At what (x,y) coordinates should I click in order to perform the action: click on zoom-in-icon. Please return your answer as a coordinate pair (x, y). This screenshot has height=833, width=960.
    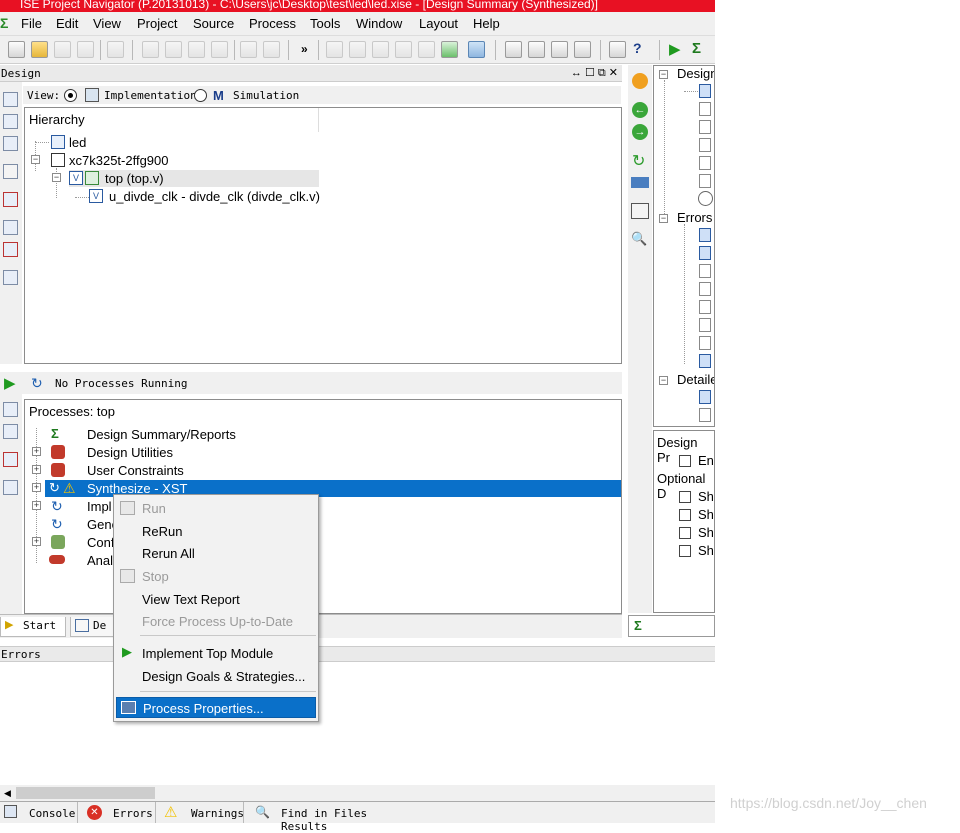
    Looking at the image, I should click on (334, 49).